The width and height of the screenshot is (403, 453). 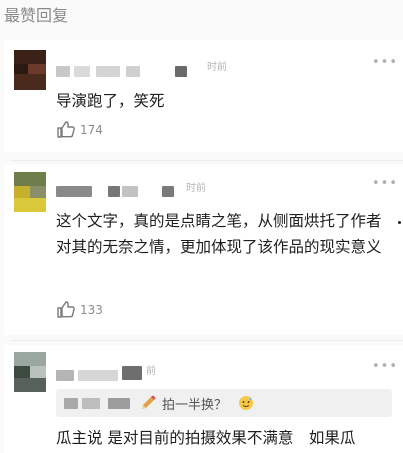 What do you see at coordinates (195, 405) in the screenshot?
I see `quoted-text: 拍一半换？` at bounding box center [195, 405].